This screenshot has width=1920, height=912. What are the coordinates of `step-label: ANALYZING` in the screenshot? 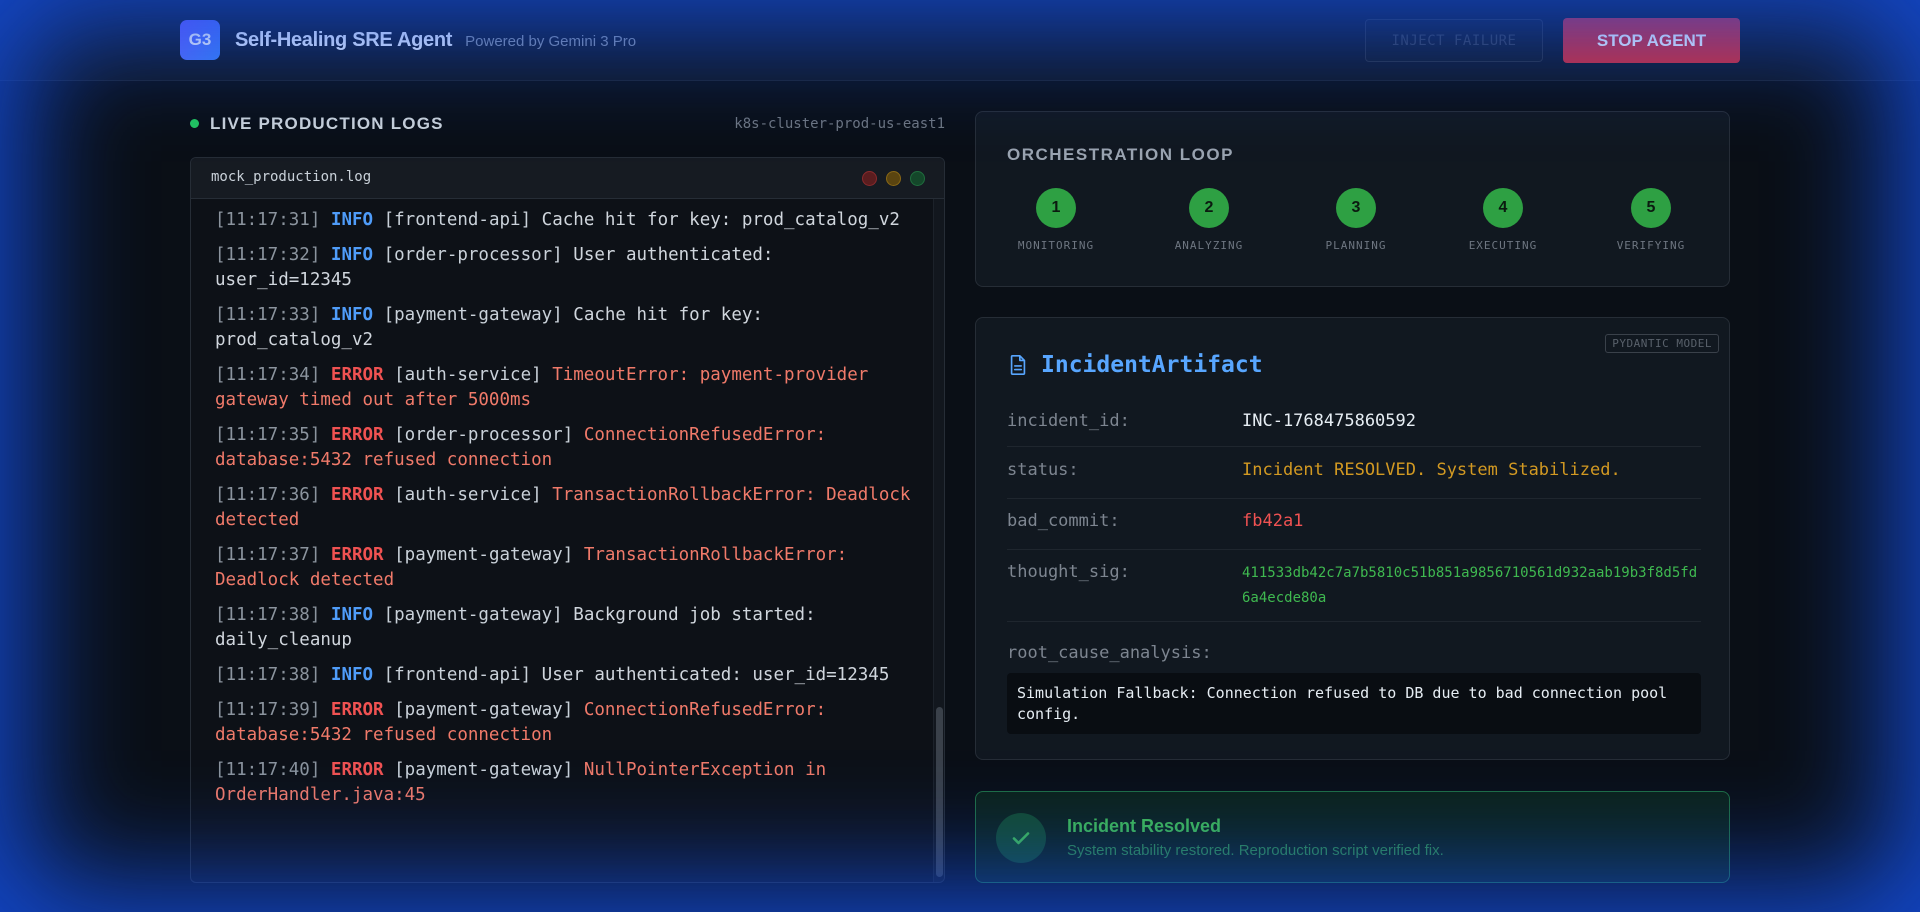 It's located at (1209, 245).